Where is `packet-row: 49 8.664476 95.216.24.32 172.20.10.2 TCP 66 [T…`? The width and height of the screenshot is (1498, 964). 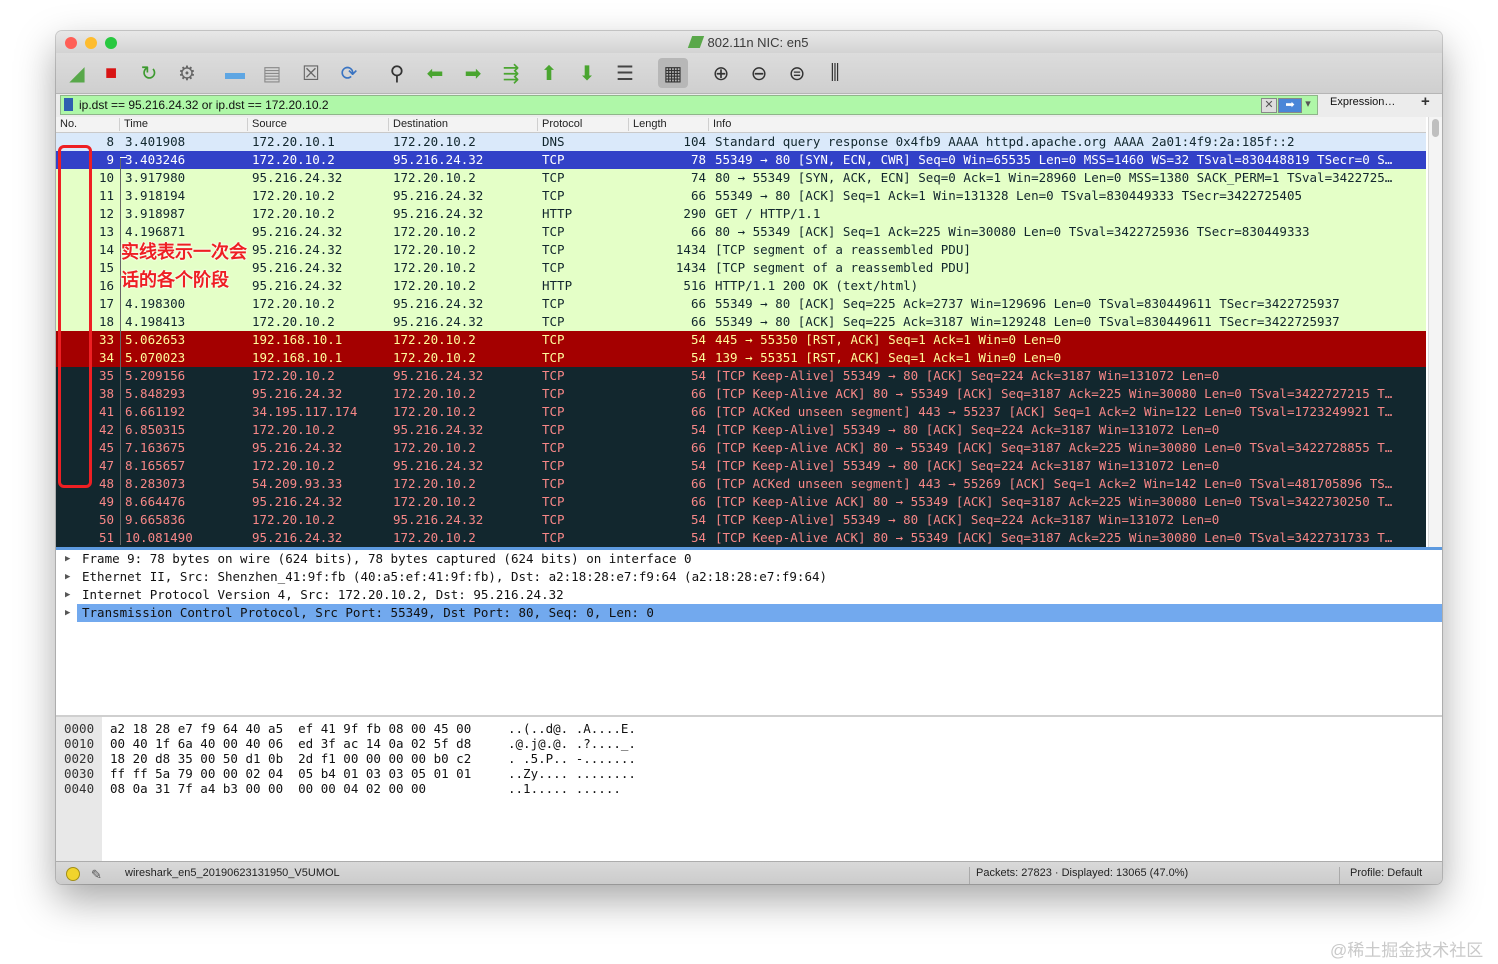 packet-row: 49 8.664476 95.216.24.32 172.20.10.2 TCP 66 [T… is located at coordinates (741, 502).